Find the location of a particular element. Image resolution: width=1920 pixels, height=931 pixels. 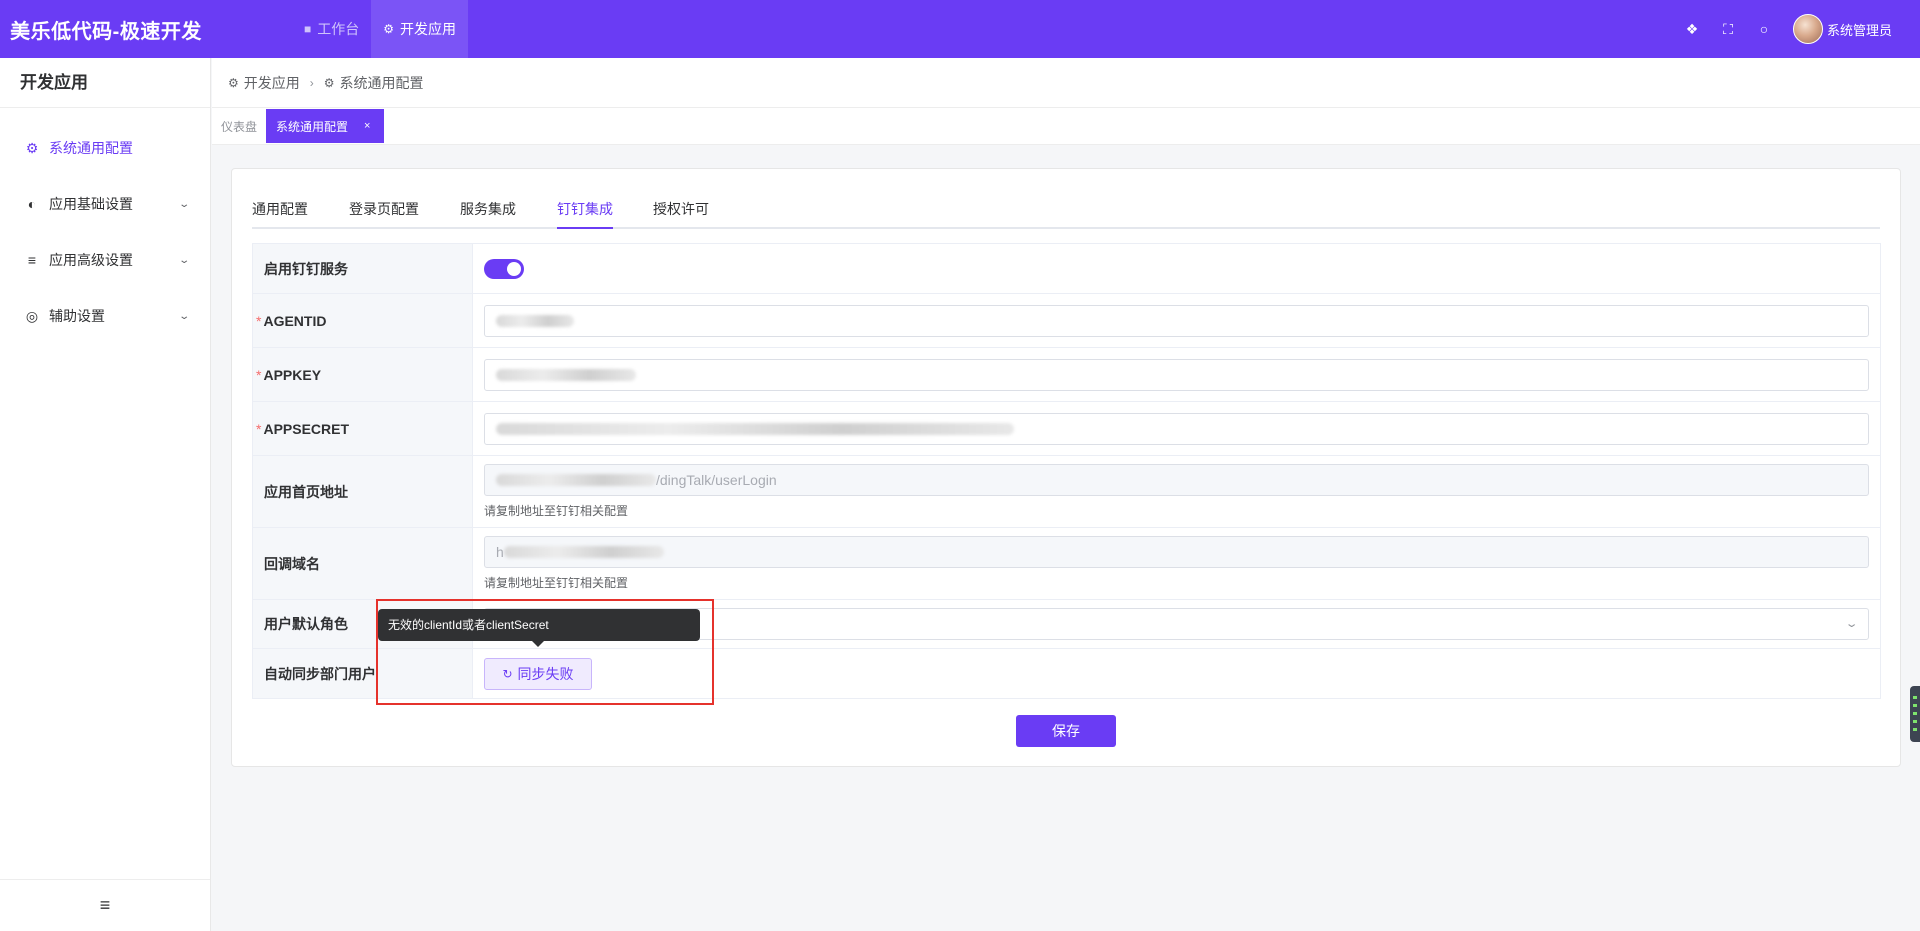

callback-hint: 请复制地址至钉钉相关配置 is located at coordinates (556, 583).